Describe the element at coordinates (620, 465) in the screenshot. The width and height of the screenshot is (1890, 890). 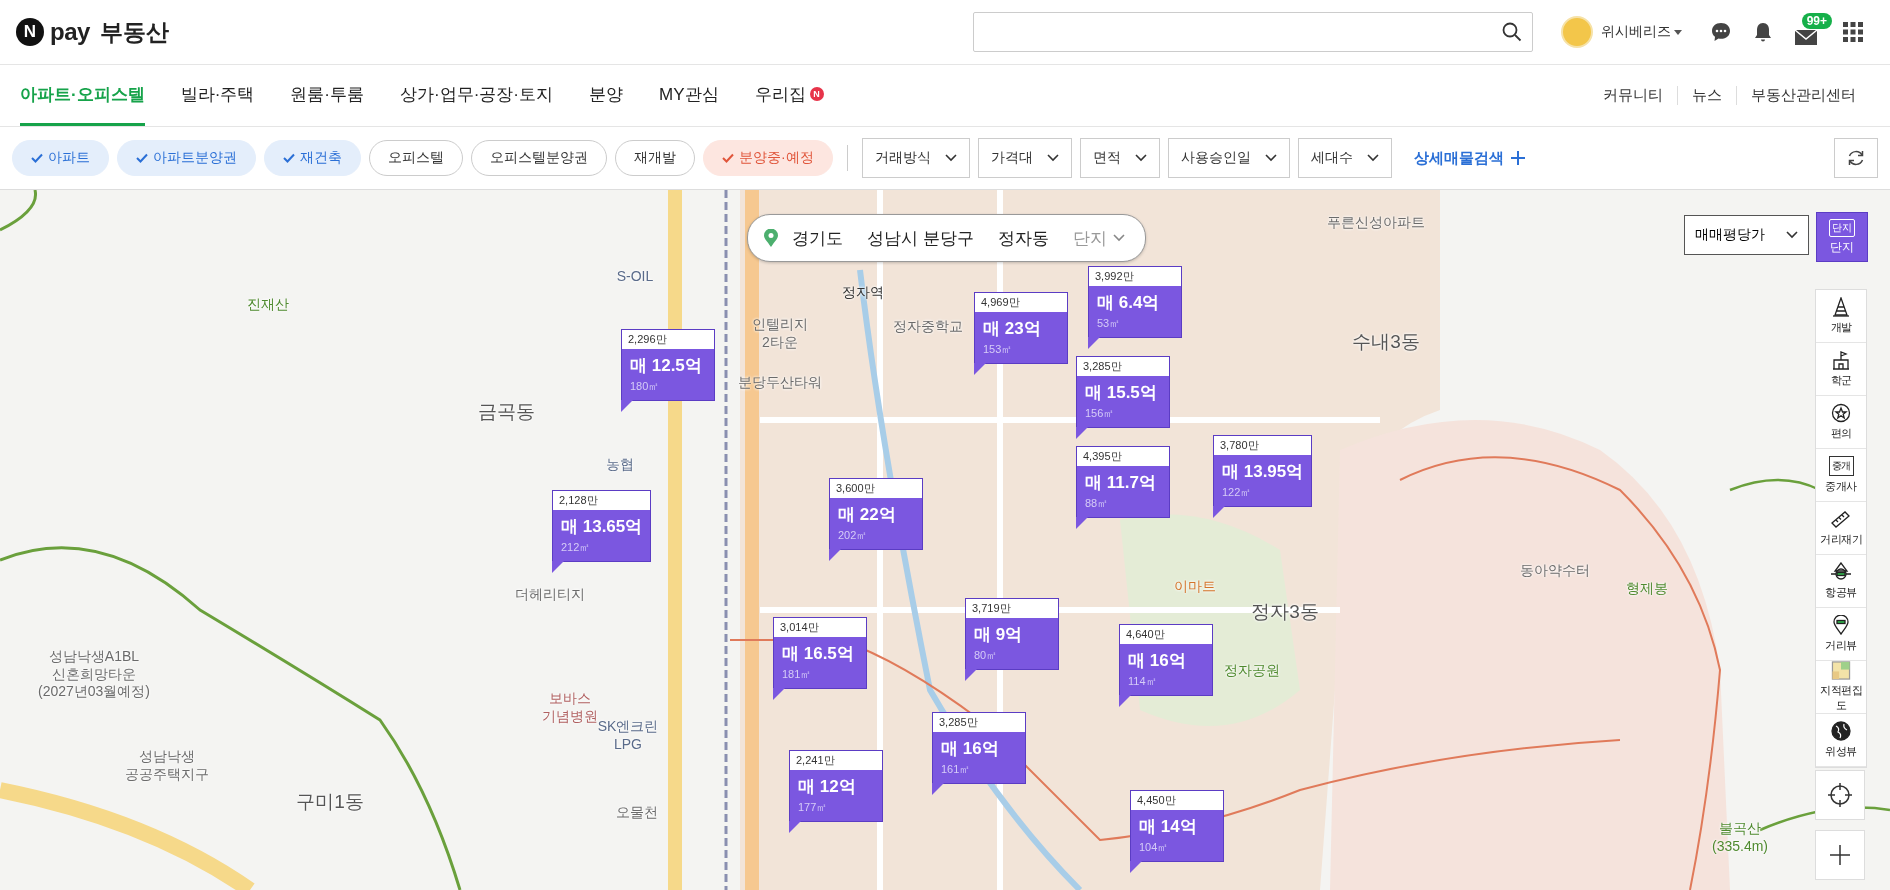
I see `map-place-label: 농협` at that location.